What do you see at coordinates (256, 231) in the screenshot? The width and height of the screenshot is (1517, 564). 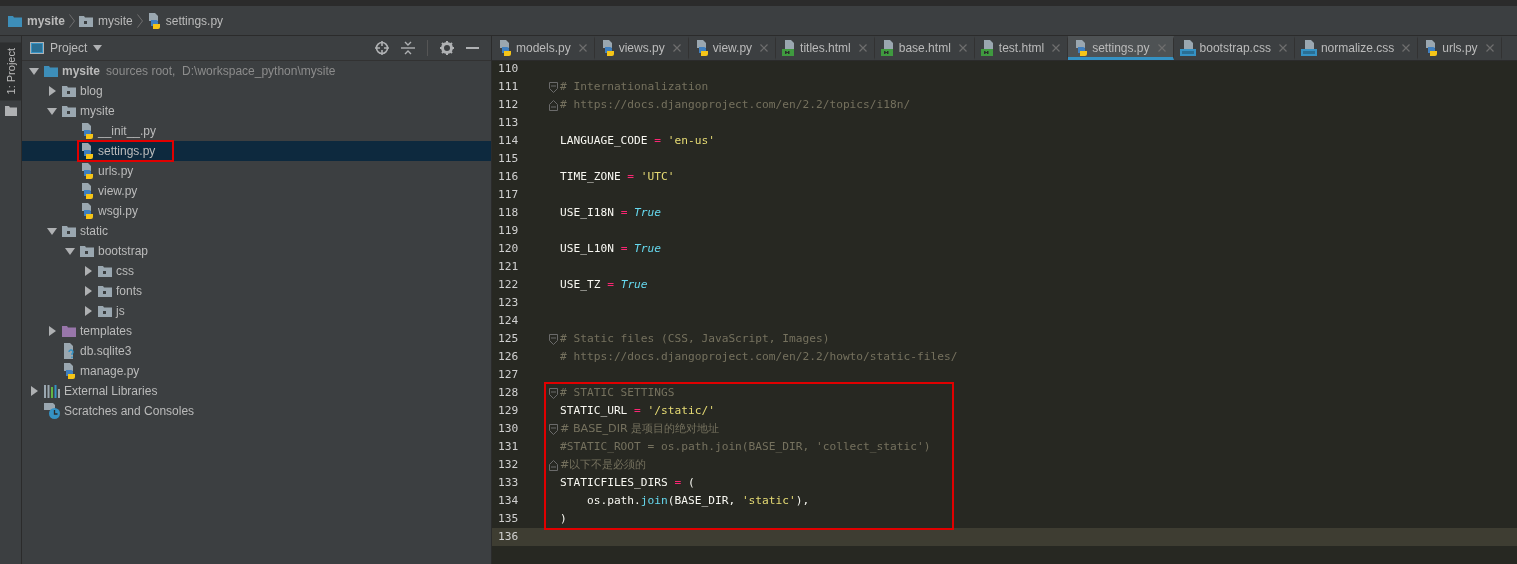 I see `tree-item: static` at bounding box center [256, 231].